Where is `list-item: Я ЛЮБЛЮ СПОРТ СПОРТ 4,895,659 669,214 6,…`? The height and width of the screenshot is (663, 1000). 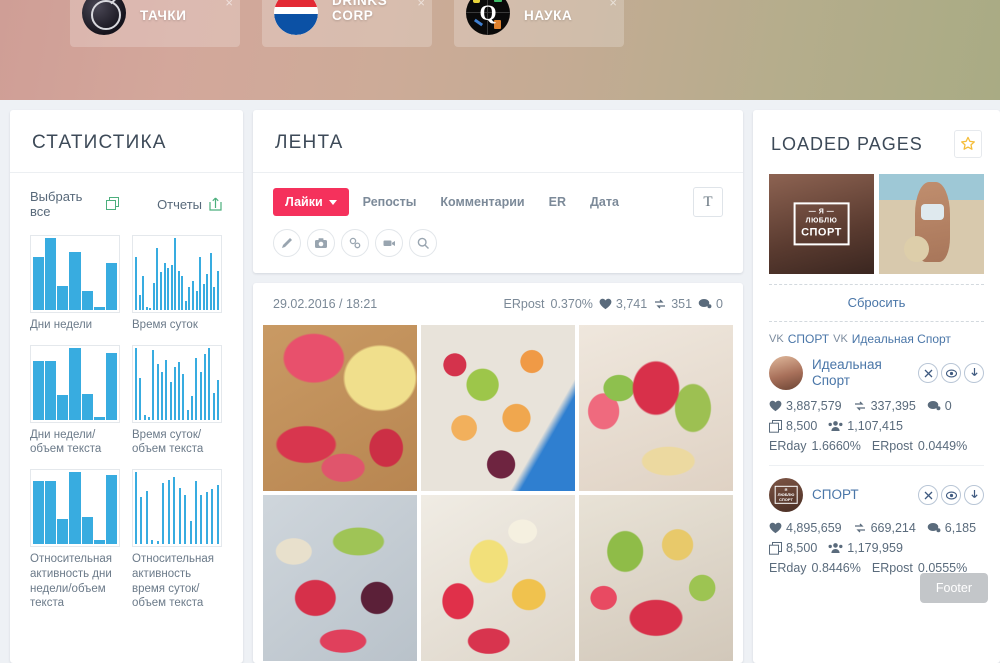 list-item: Я ЛЮБЛЮ СПОРТ СПОРТ 4,895,659 669,214 6,… is located at coordinates (876, 526).